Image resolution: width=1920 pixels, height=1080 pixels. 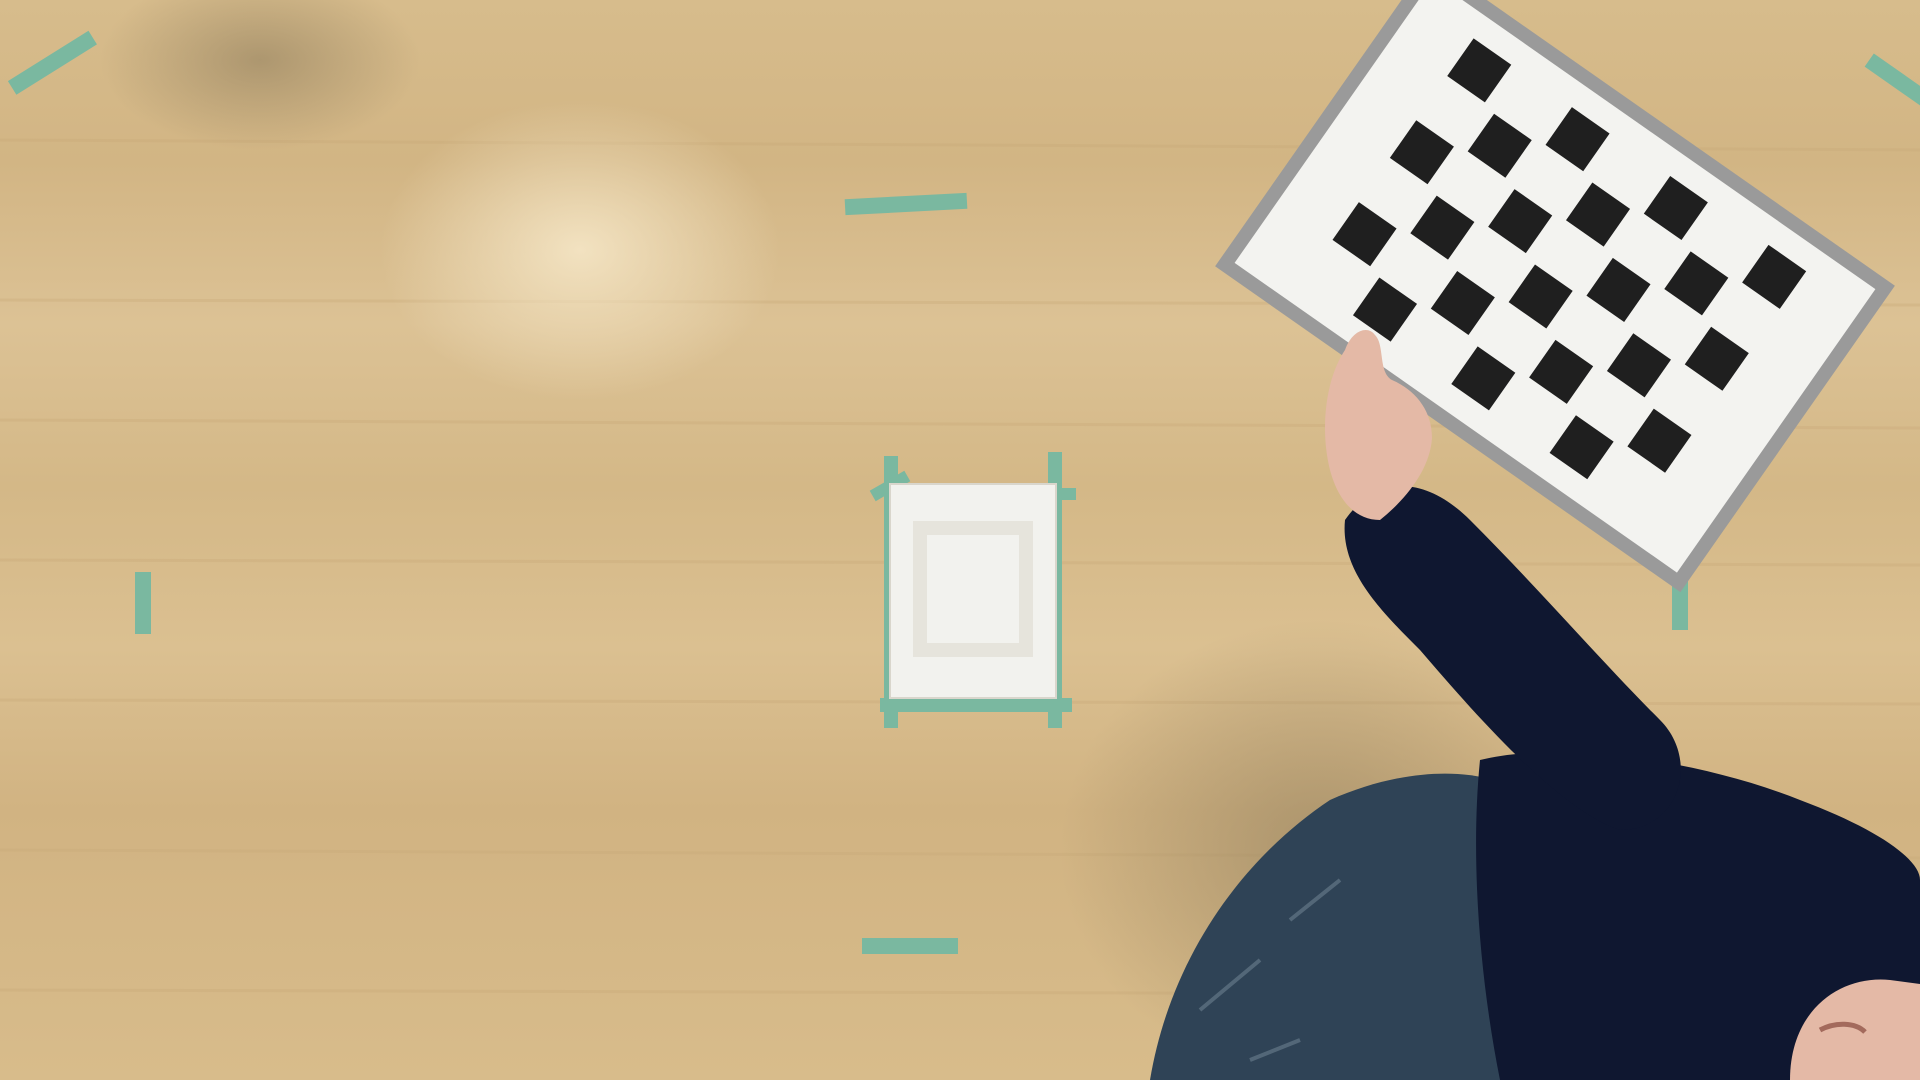 What do you see at coordinates (910, 946) in the screenshot?
I see `tape-mark-bottom` at bounding box center [910, 946].